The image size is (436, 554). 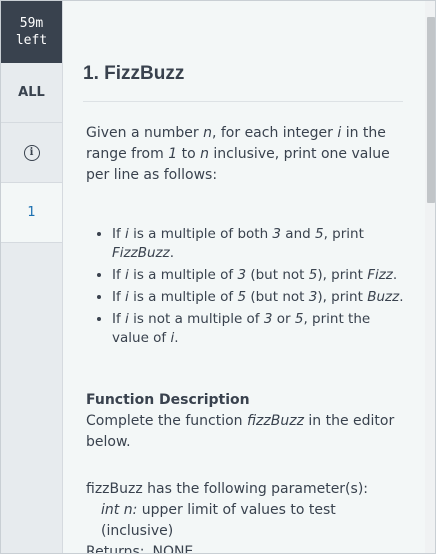 I want to click on sidebar-item-all: ALL, so click(x=31, y=93).